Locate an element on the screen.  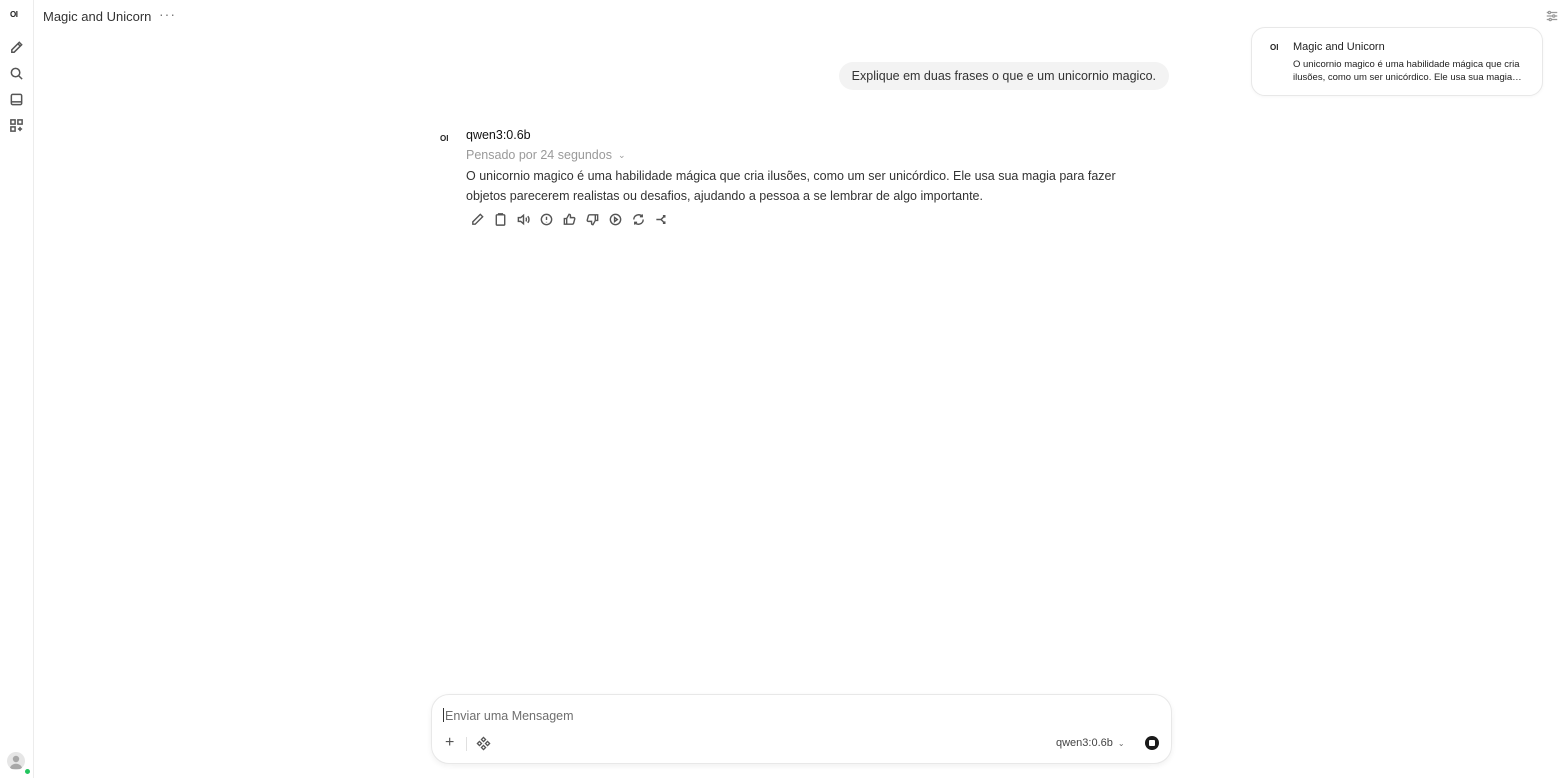
online-status-dot is located at coordinates (27, 771).